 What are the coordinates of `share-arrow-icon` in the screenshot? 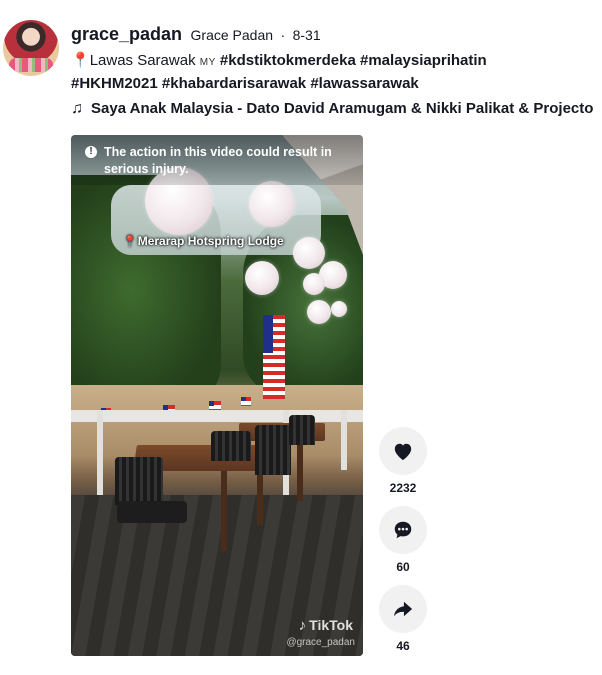 It's located at (403, 609).